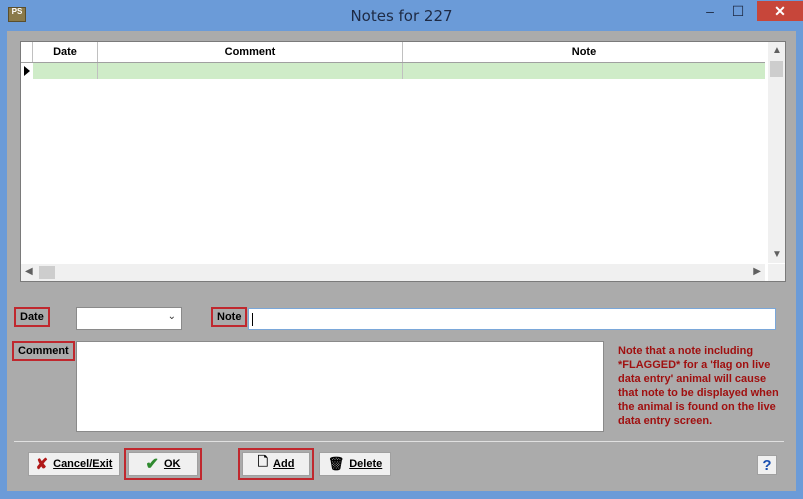  What do you see at coordinates (27, 52) in the screenshot?
I see `row-indicator-header` at bounding box center [27, 52].